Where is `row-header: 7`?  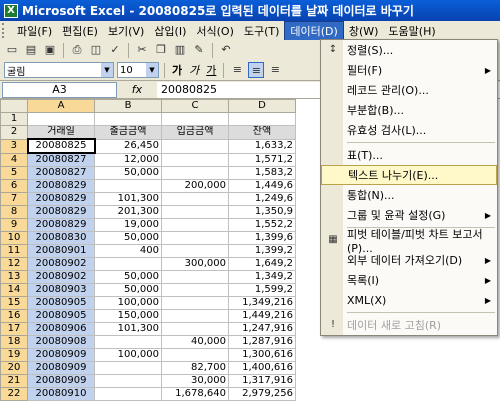 row-header: 7 is located at coordinates (14, 199).